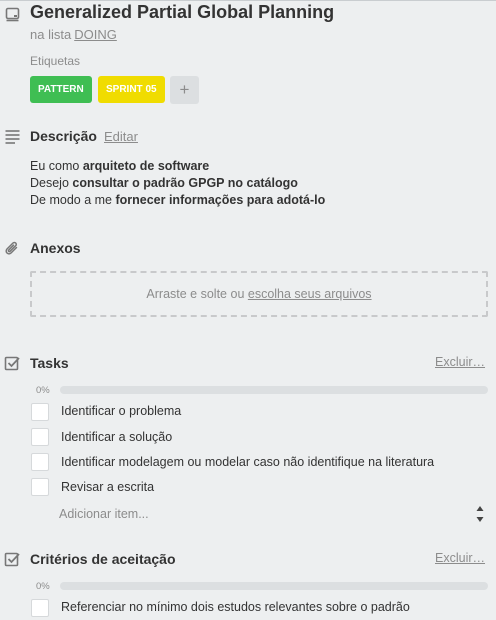 The height and width of the screenshot is (620, 496). What do you see at coordinates (61, 89) in the screenshot?
I see `label-pattern: PATTERN` at bounding box center [61, 89].